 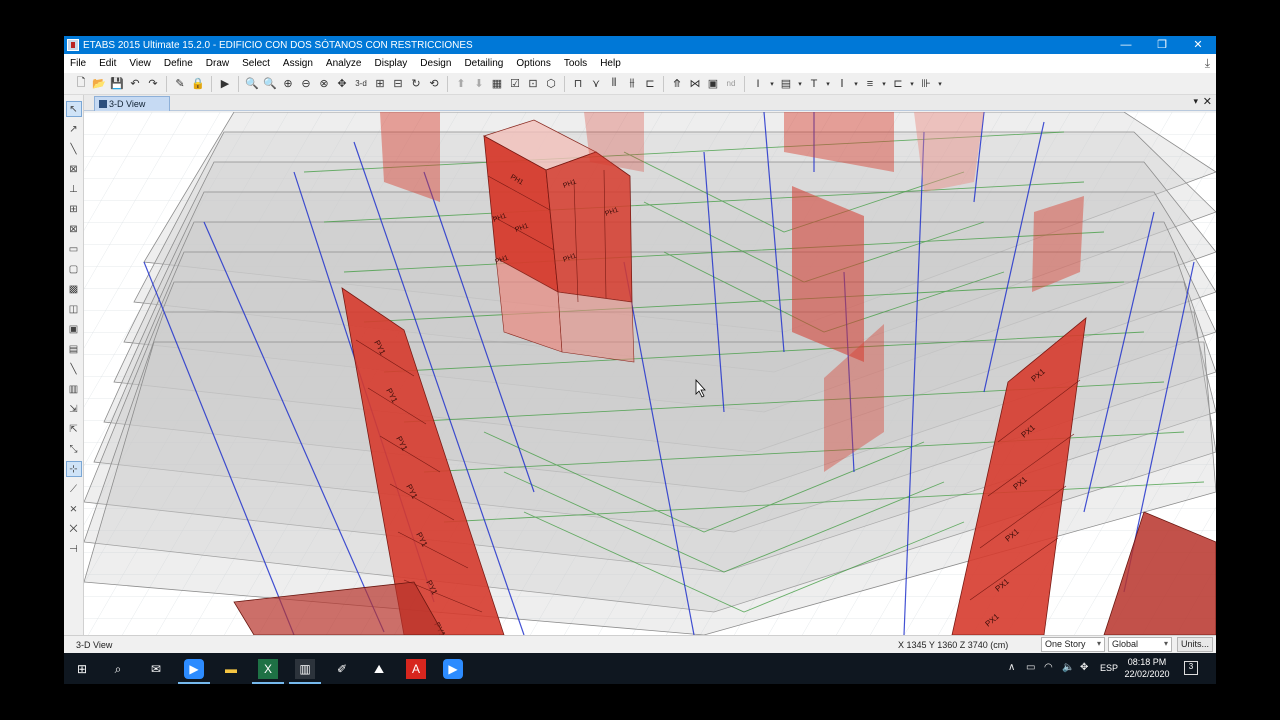 What do you see at coordinates (179, 63) in the screenshot?
I see `menu-define: Define` at bounding box center [179, 63].